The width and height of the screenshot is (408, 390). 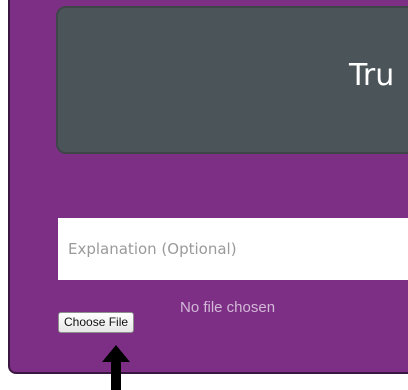 What do you see at coordinates (96, 322) in the screenshot?
I see `choose-file-button: Choose File` at bounding box center [96, 322].